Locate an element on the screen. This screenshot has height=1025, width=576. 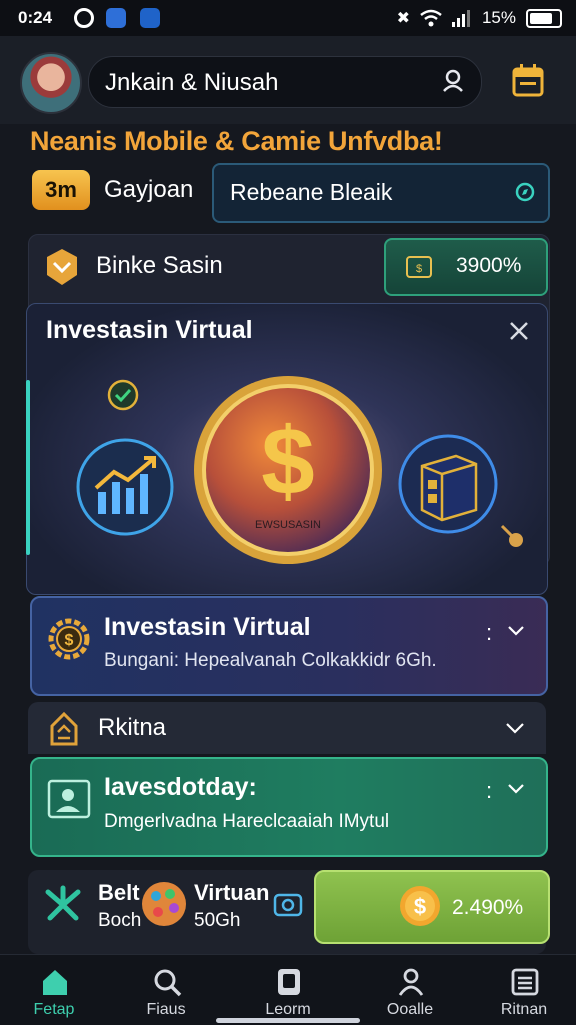
nav-item-learn: Leorm is located at coordinates (288, 990).